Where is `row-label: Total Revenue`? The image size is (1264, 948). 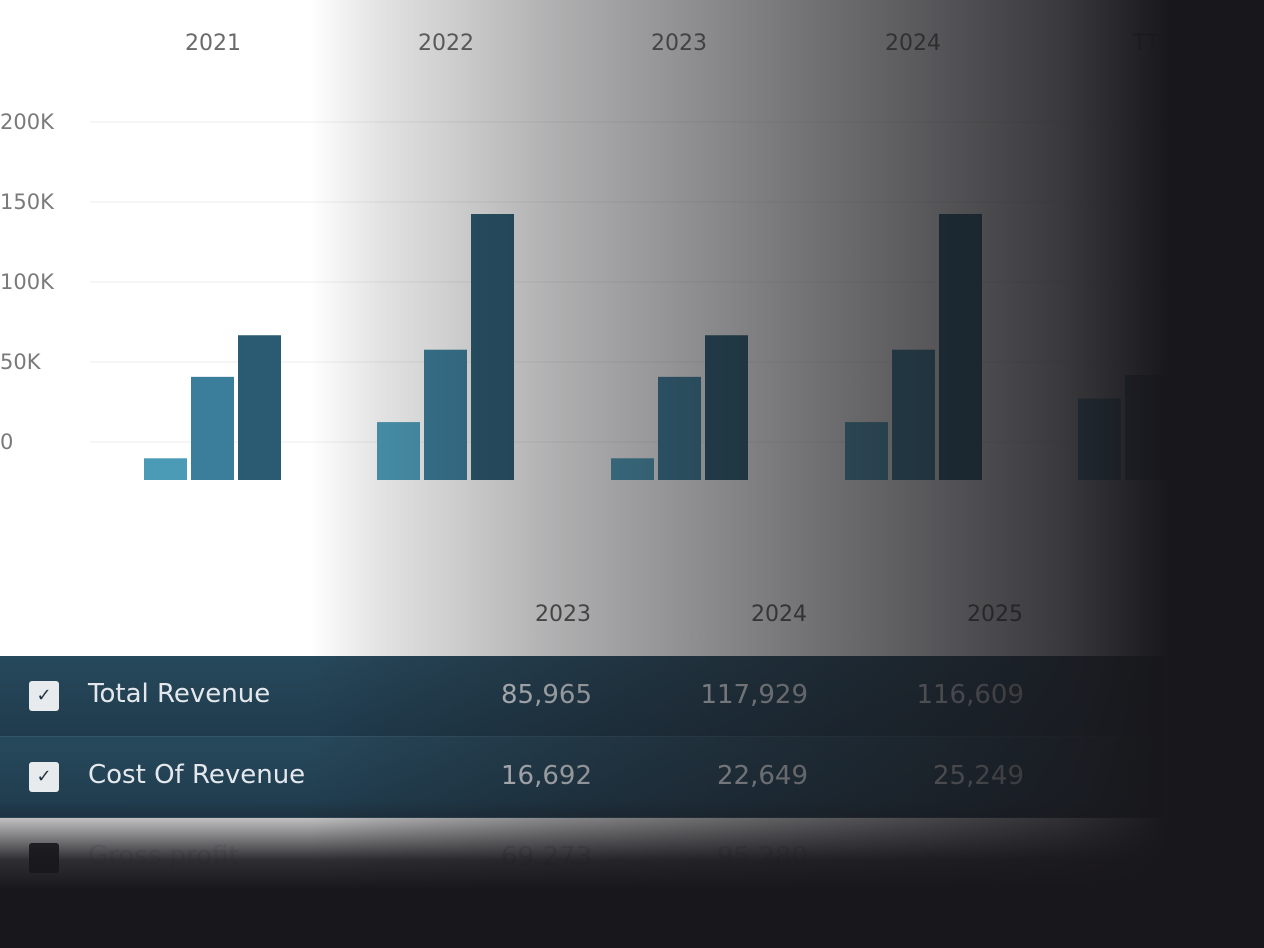
row-label: Total Revenue is located at coordinates (179, 694).